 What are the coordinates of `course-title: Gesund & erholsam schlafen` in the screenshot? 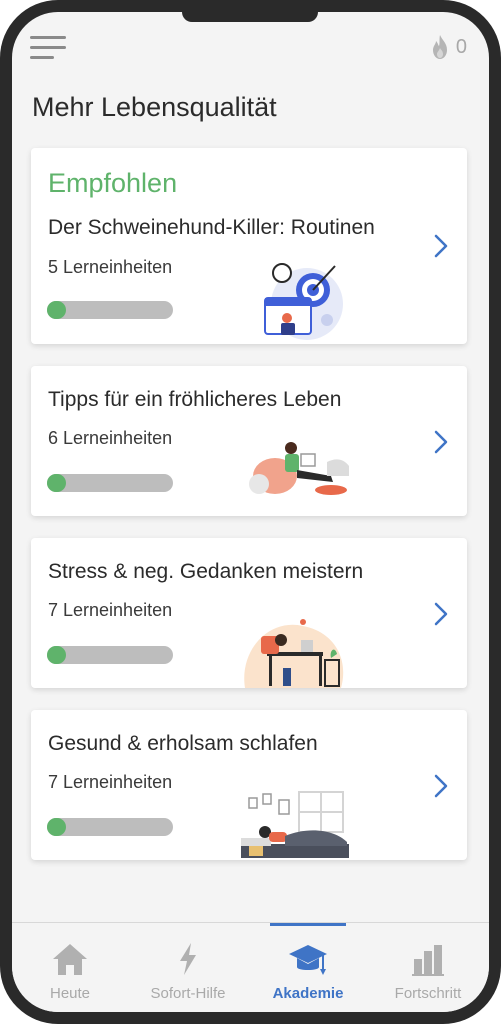 It's located at (183, 743).